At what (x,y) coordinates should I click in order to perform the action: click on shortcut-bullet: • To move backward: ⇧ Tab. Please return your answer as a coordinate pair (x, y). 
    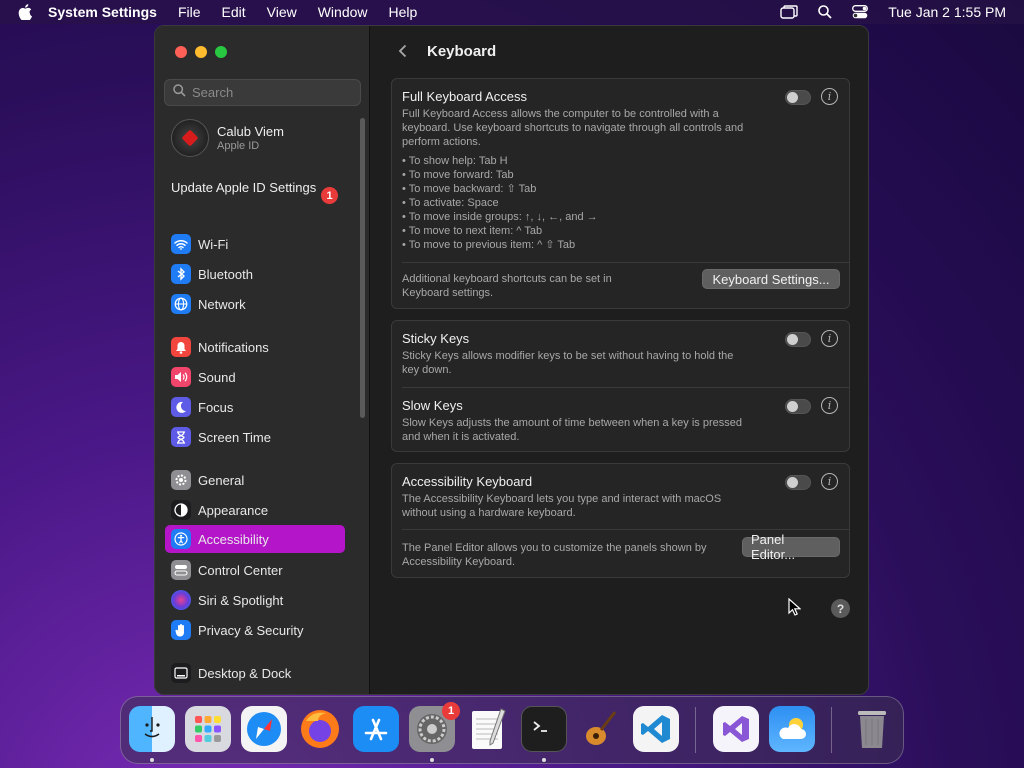
    Looking at the image, I should click on (469, 189).